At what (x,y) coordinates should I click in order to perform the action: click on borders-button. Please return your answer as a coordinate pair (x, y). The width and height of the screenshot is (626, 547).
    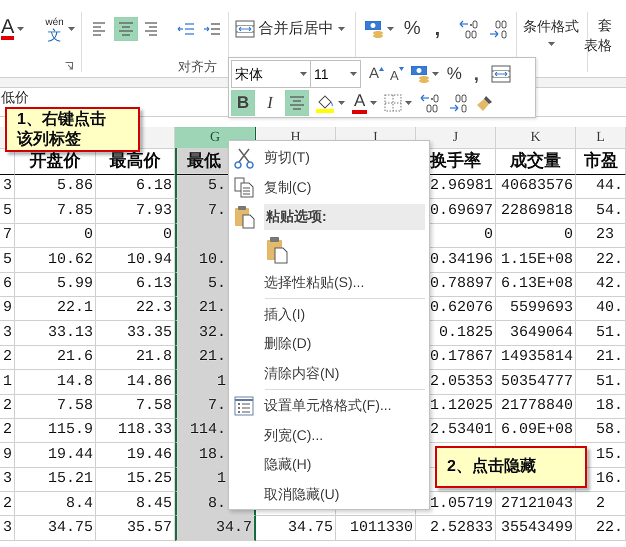
    Looking at the image, I should click on (398, 103).